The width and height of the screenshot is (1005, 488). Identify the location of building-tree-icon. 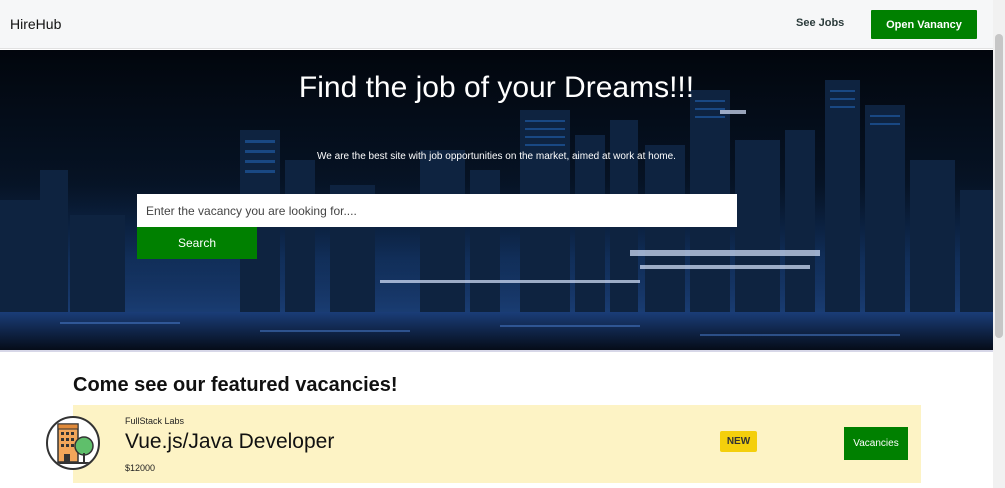
(73, 443).